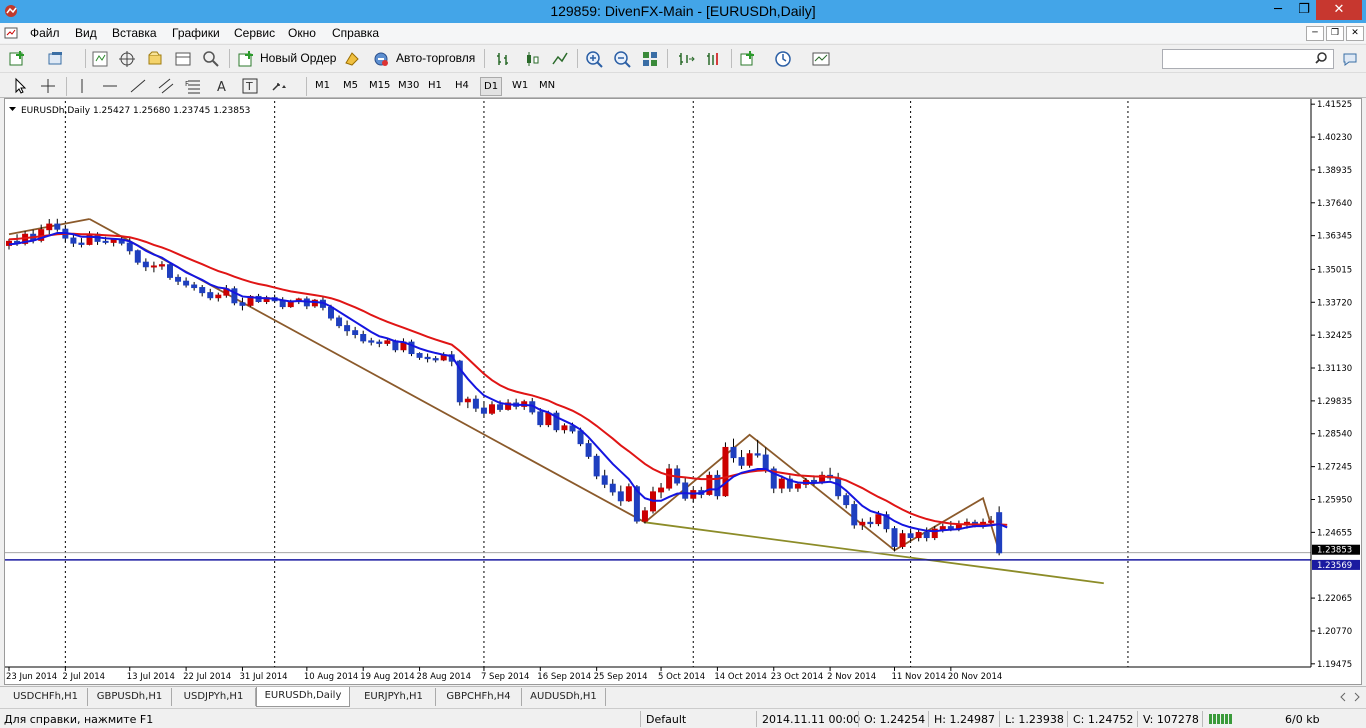 This screenshot has width=1366, height=728. I want to click on bar-chart-icon, so click(504, 59).